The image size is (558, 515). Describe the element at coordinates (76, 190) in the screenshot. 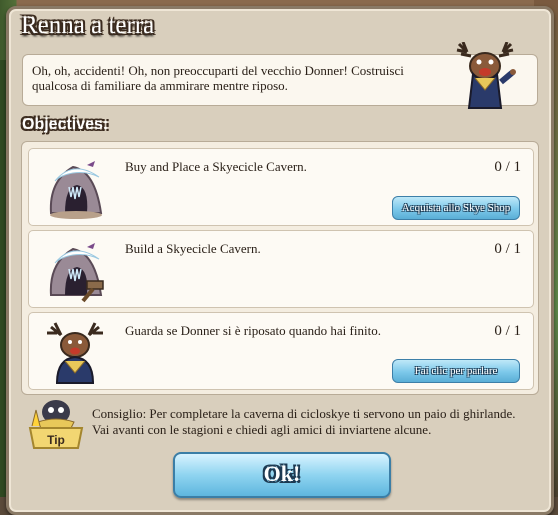

I see `ice-cavern-icon` at that location.